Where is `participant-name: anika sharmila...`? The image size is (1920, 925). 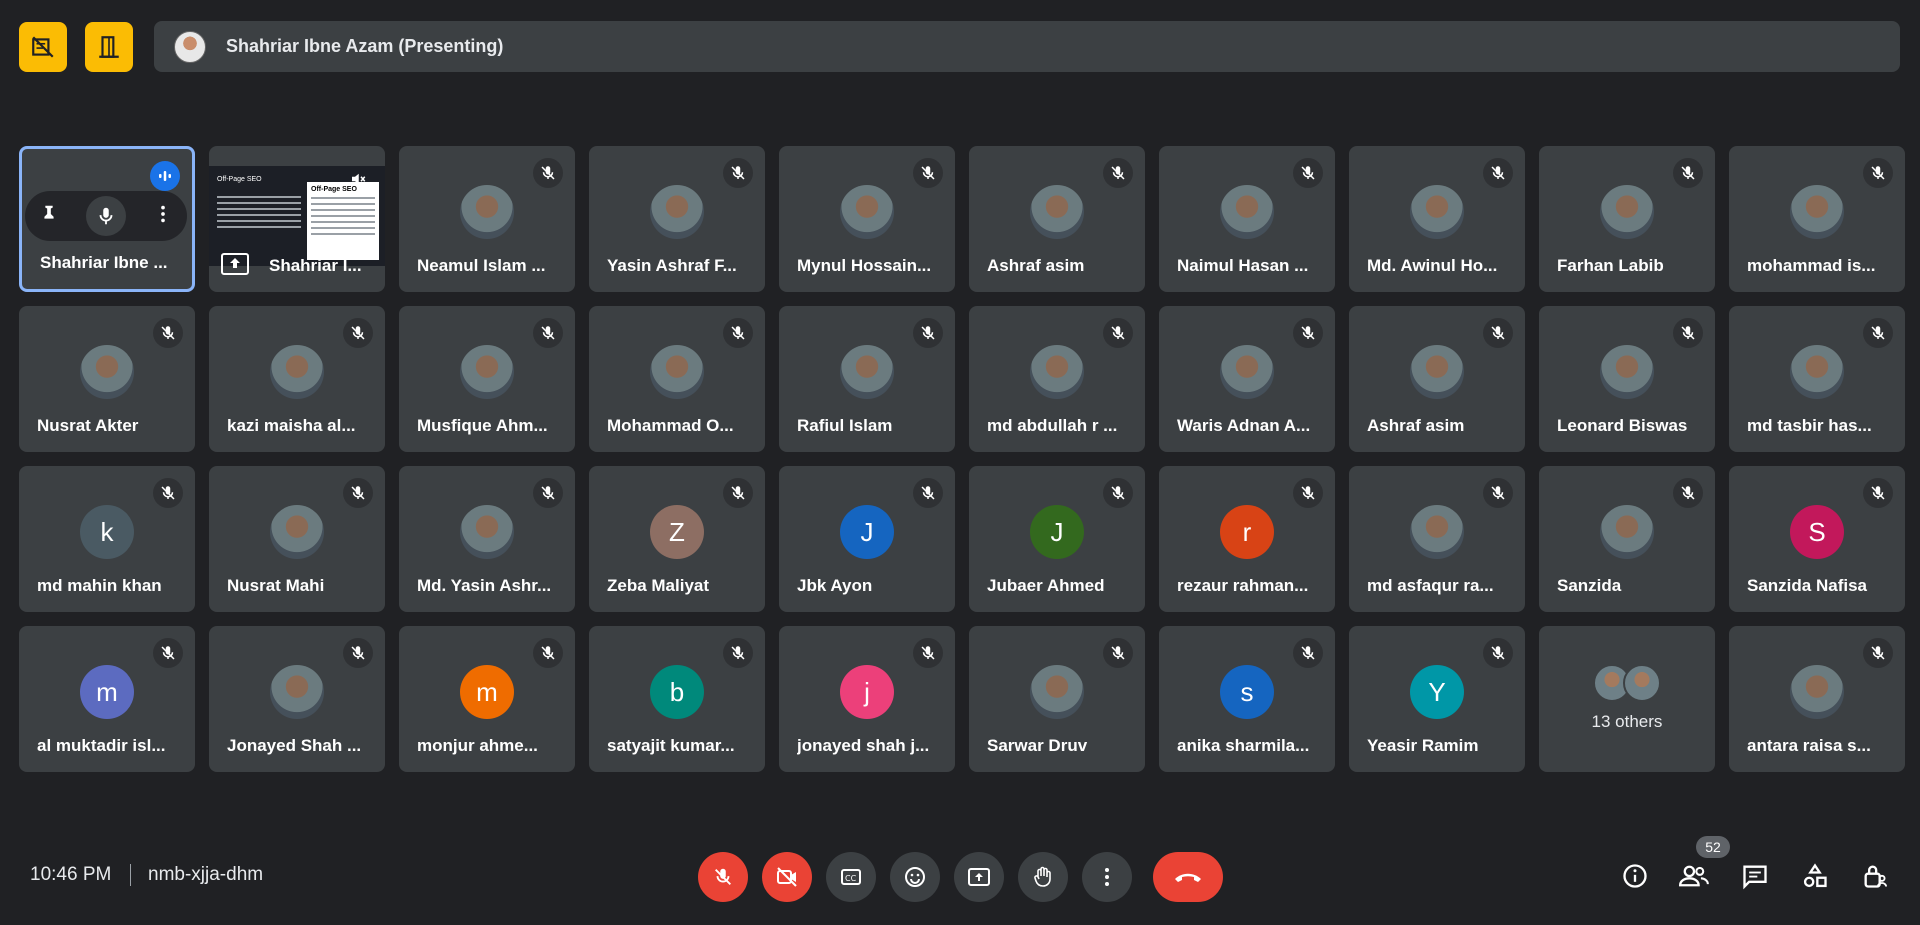
participant-name: anika sharmila... is located at coordinates (1243, 745).